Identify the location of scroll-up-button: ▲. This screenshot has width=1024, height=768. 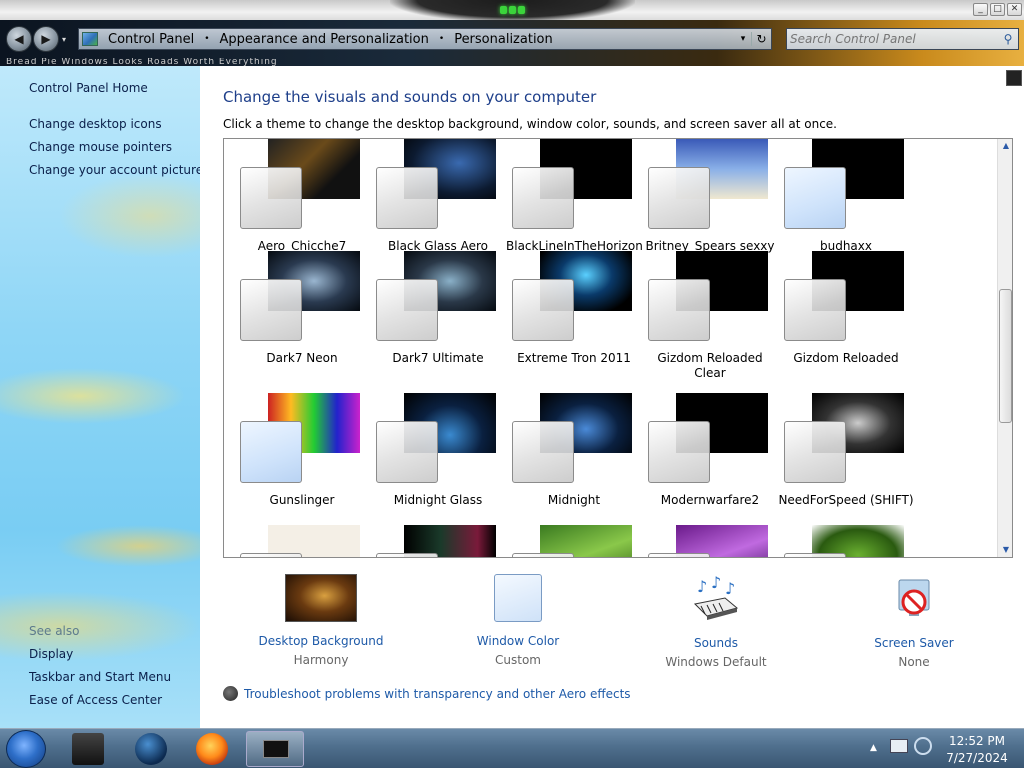
(1005, 146).